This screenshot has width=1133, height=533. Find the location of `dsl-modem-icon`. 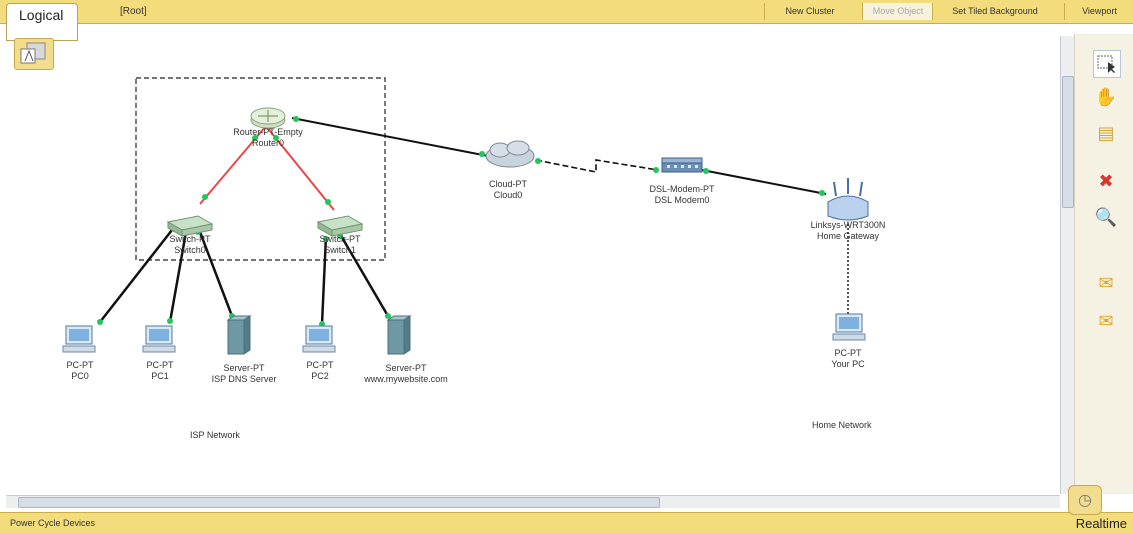

dsl-modem-icon is located at coordinates (682, 165).